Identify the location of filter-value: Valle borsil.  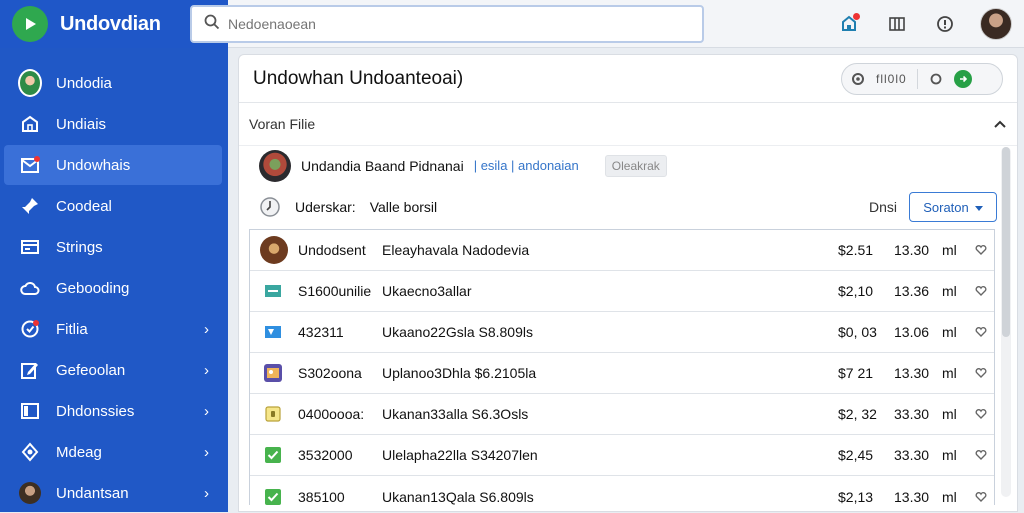
(403, 207).